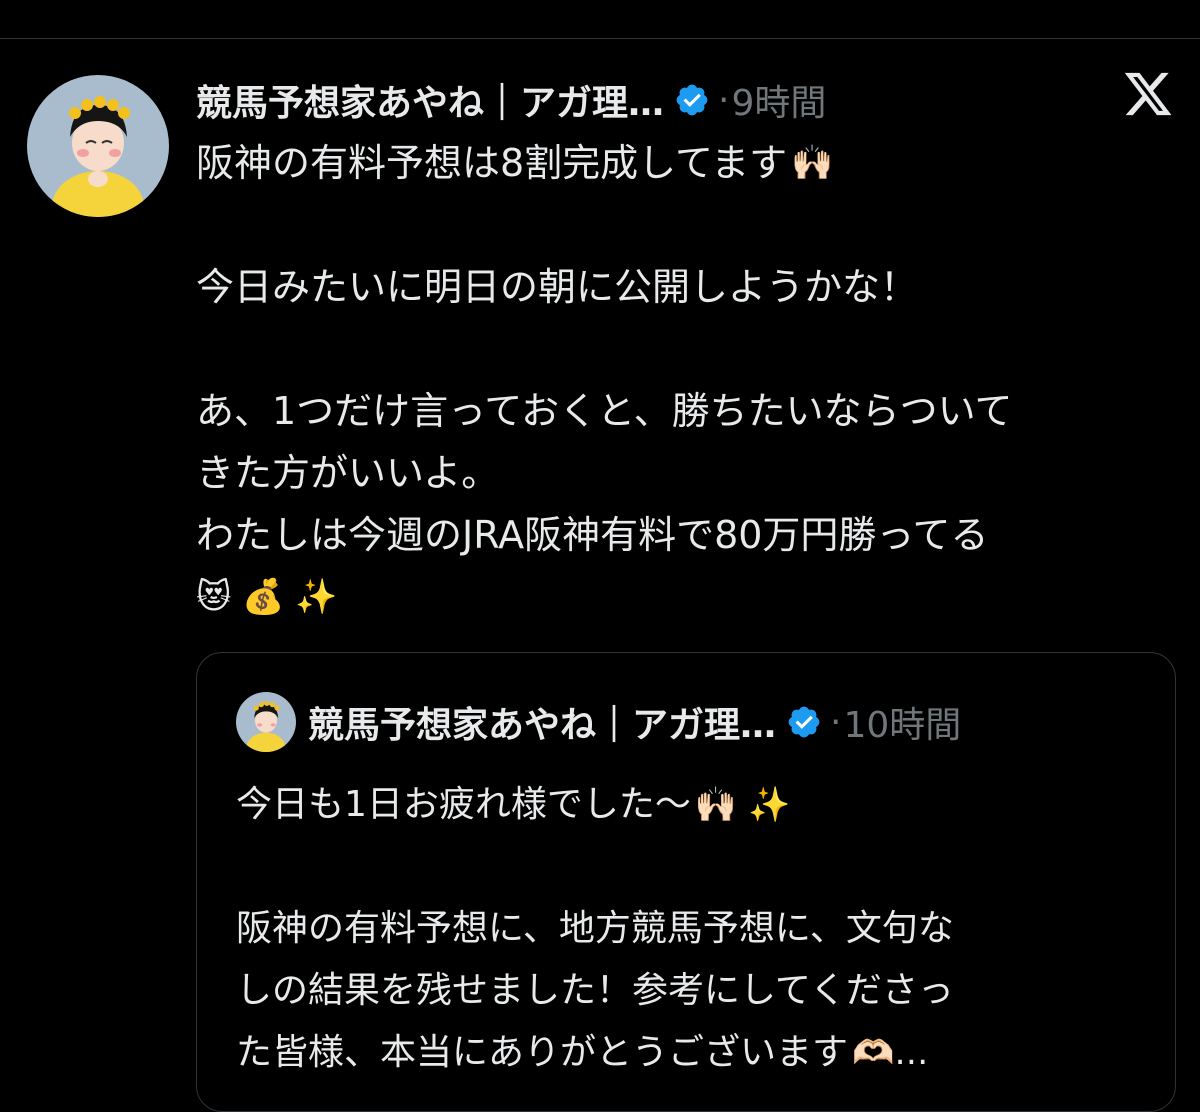 The image size is (1200, 1112). Describe the element at coordinates (812, 163) in the screenshot. I see `raising-hands-emoji: 🙌🏻` at that location.